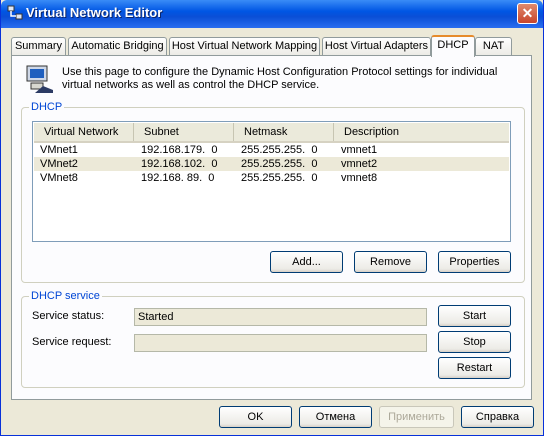  What do you see at coordinates (474, 342) in the screenshot?
I see `stop-button: Stop` at bounding box center [474, 342].